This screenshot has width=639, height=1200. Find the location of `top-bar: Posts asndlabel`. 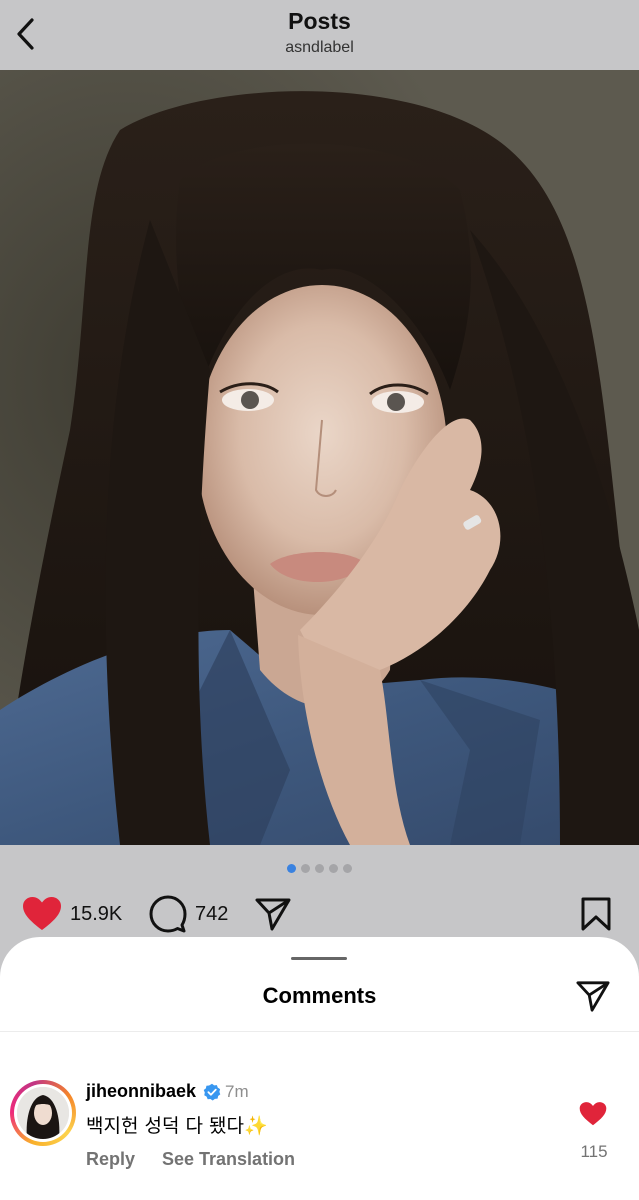

top-bar: Posts asndlabel is located at coordinates (319, 35).